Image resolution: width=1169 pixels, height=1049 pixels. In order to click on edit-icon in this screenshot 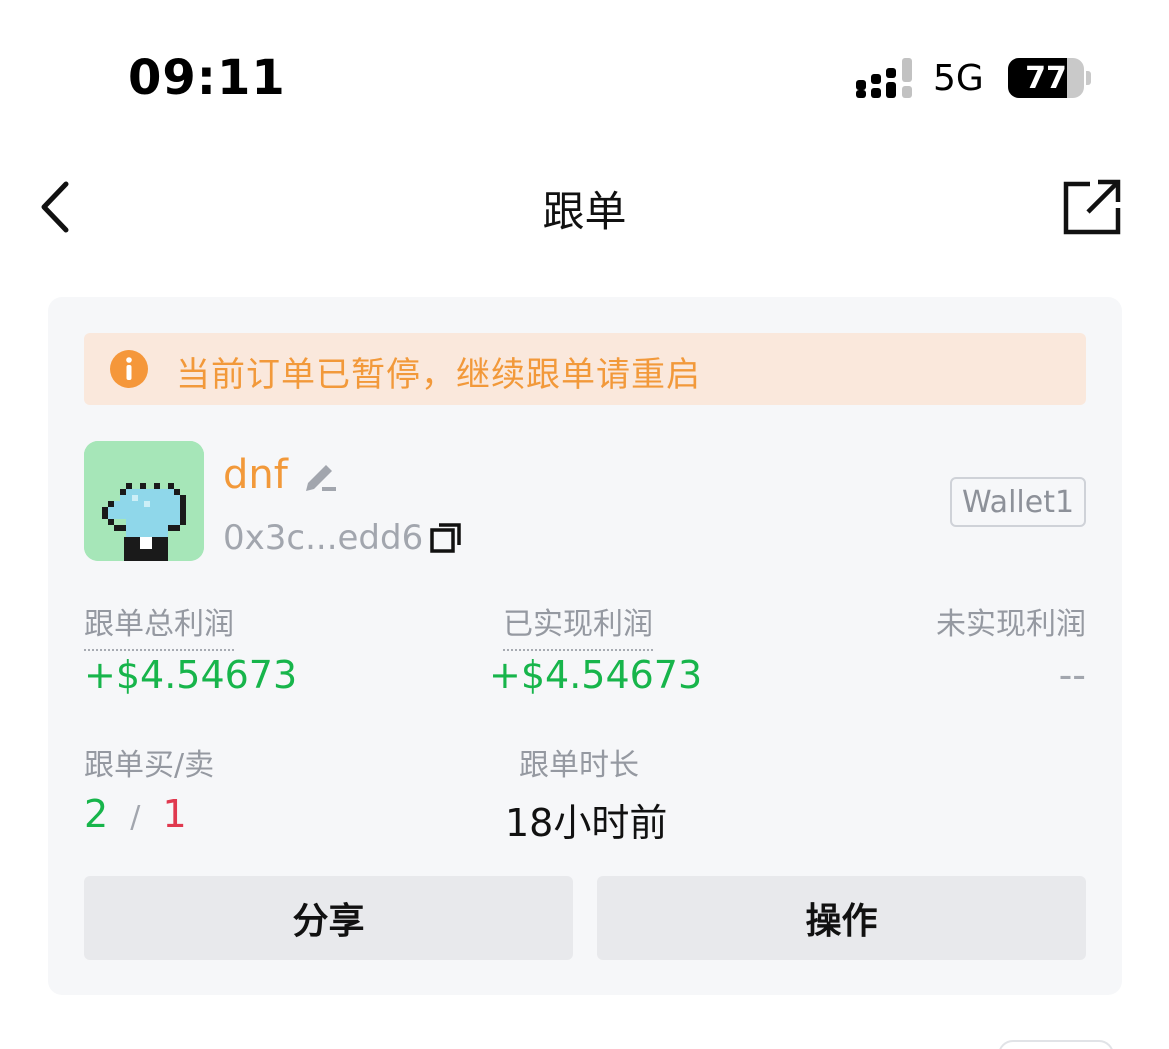, I will do `click(320, 475)`.